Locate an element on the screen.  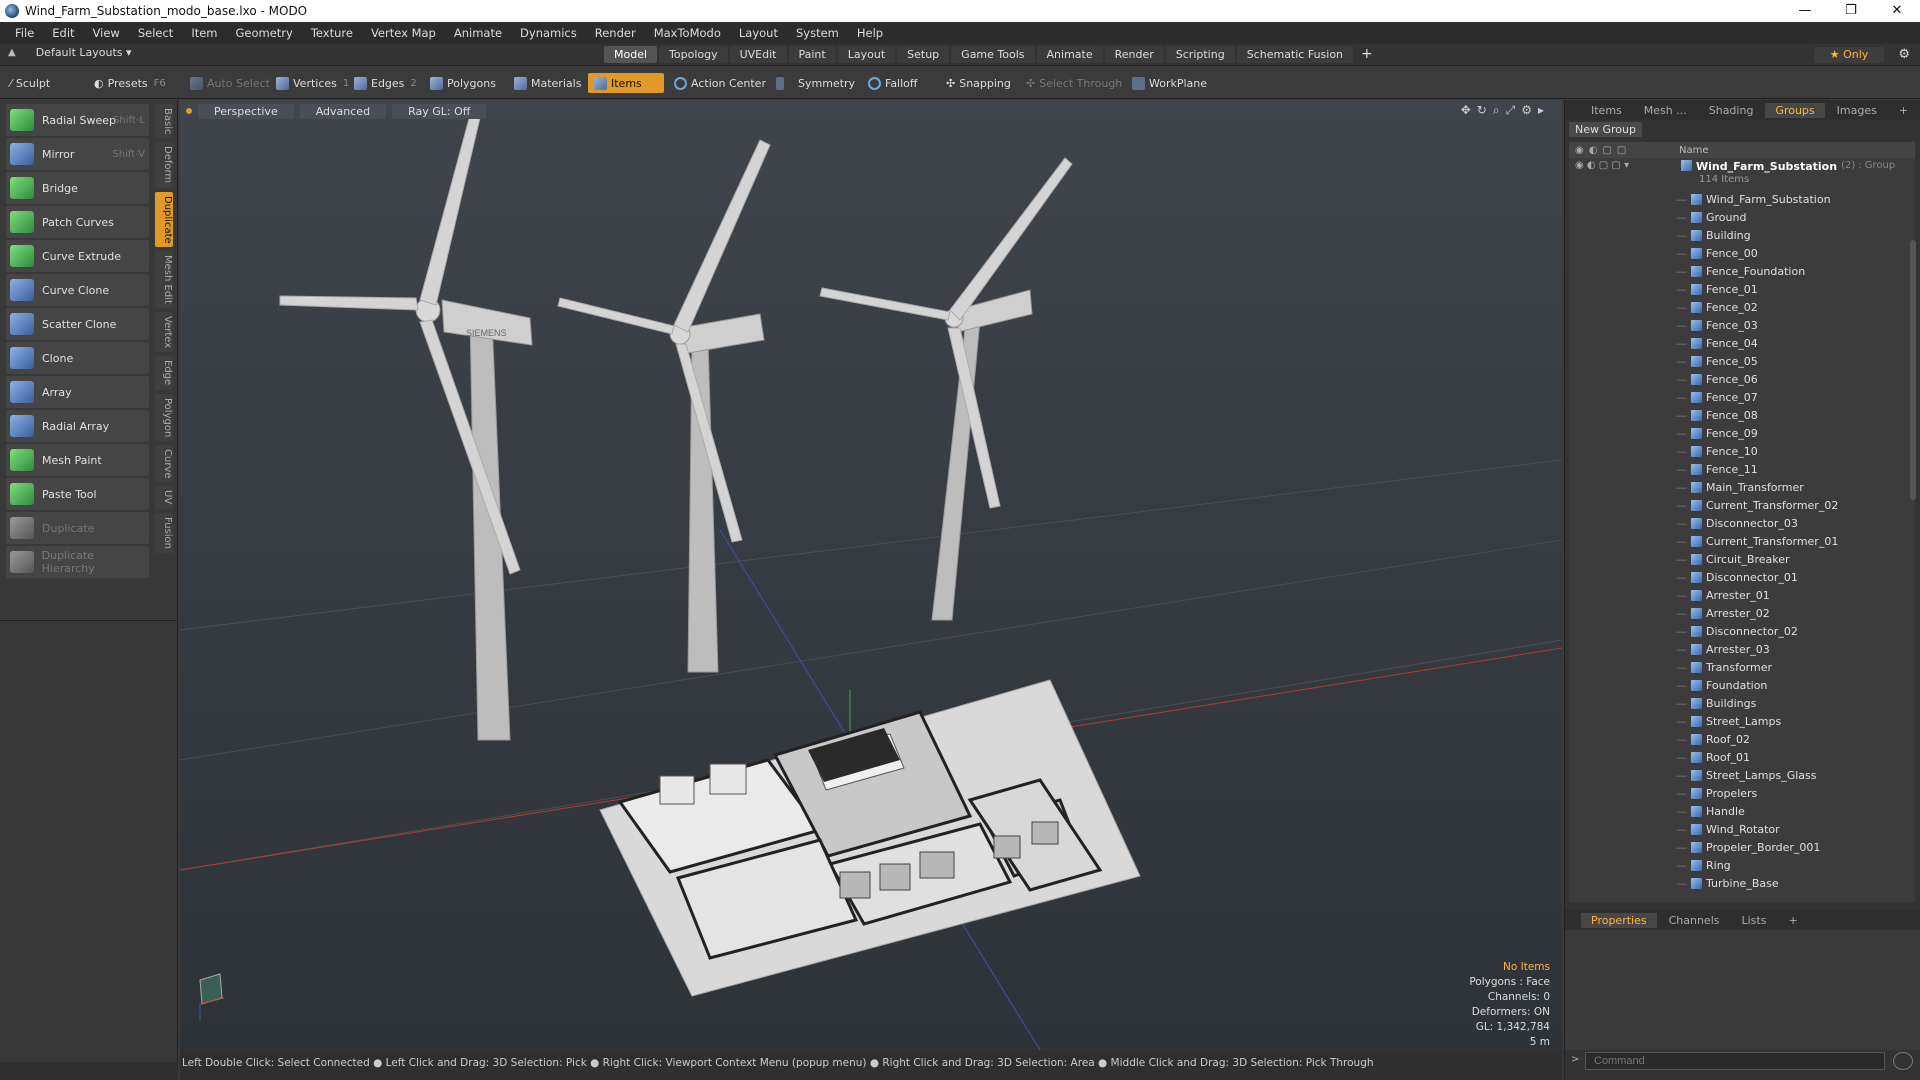
menu-maxtomodo: MaxToModo is located at coordinates (687, 33).